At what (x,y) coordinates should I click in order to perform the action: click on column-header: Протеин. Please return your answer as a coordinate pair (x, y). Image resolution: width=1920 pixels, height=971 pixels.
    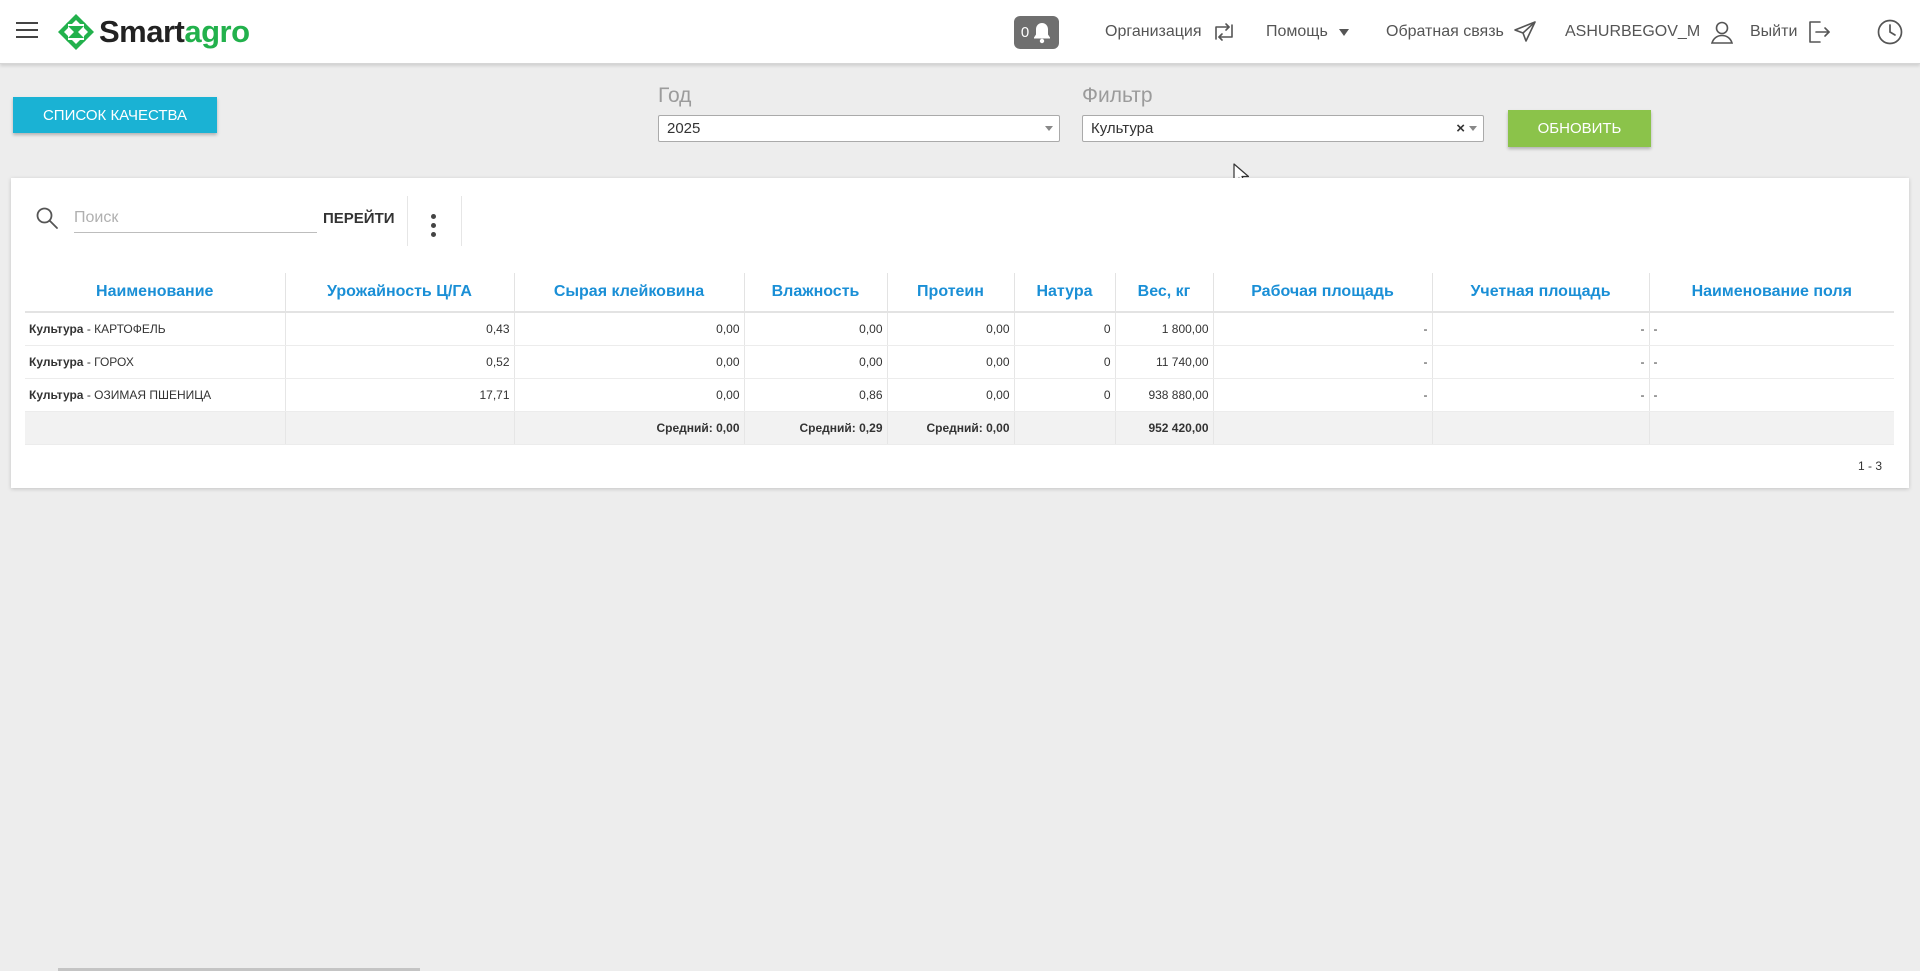
    Looking at the image, I should click on (950, 293).